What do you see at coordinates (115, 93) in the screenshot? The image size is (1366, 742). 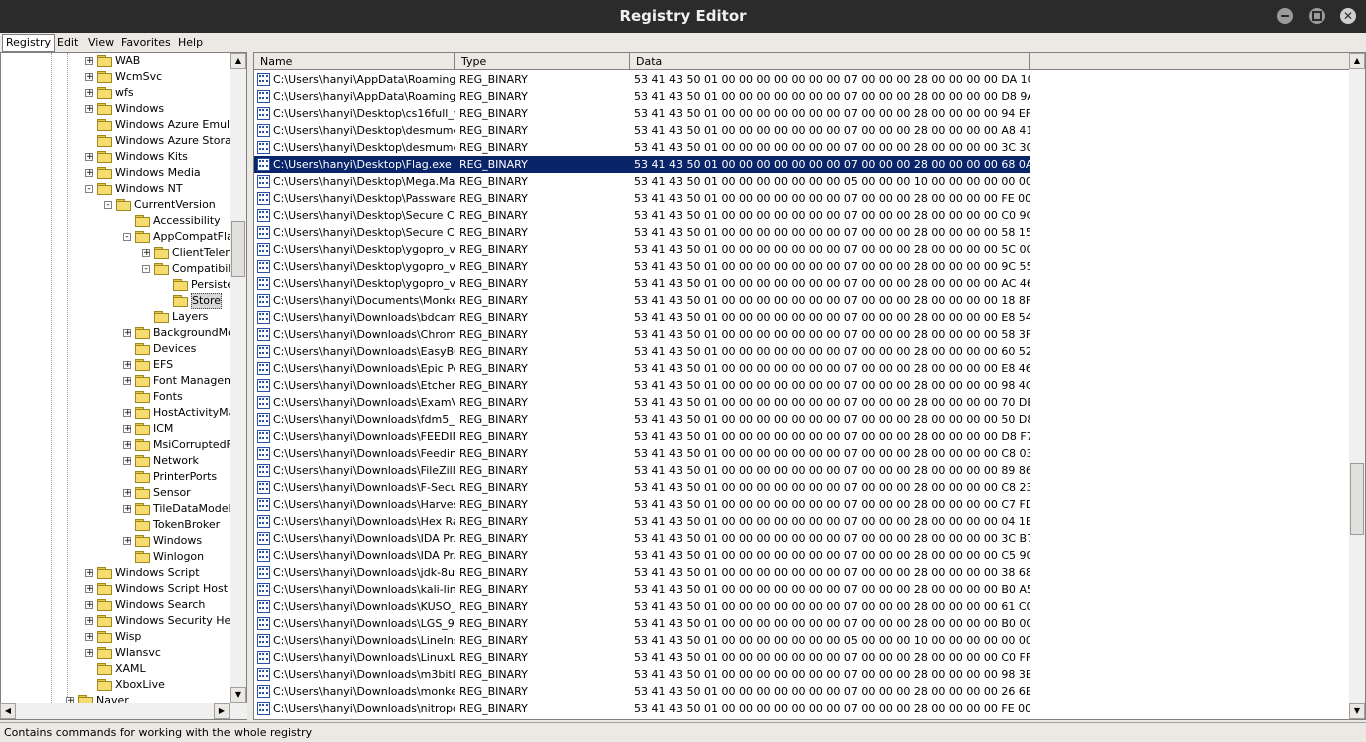 I see `tree-node: + wfs` at bounding box center [115, 93].